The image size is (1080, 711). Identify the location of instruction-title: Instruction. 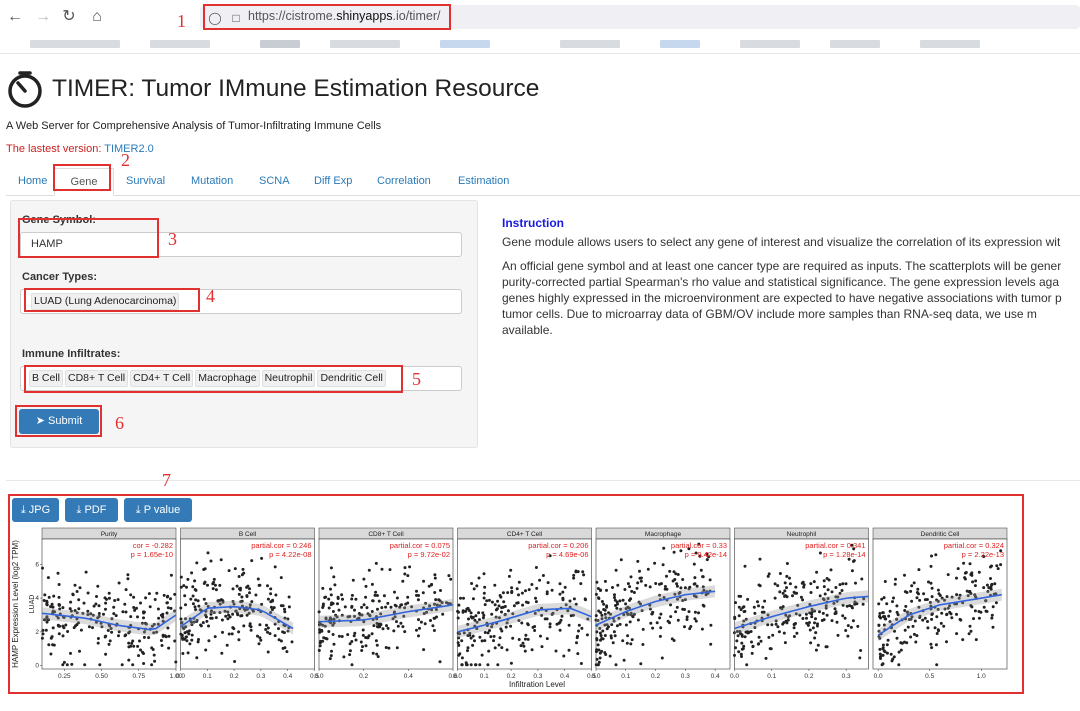
(533, 223).